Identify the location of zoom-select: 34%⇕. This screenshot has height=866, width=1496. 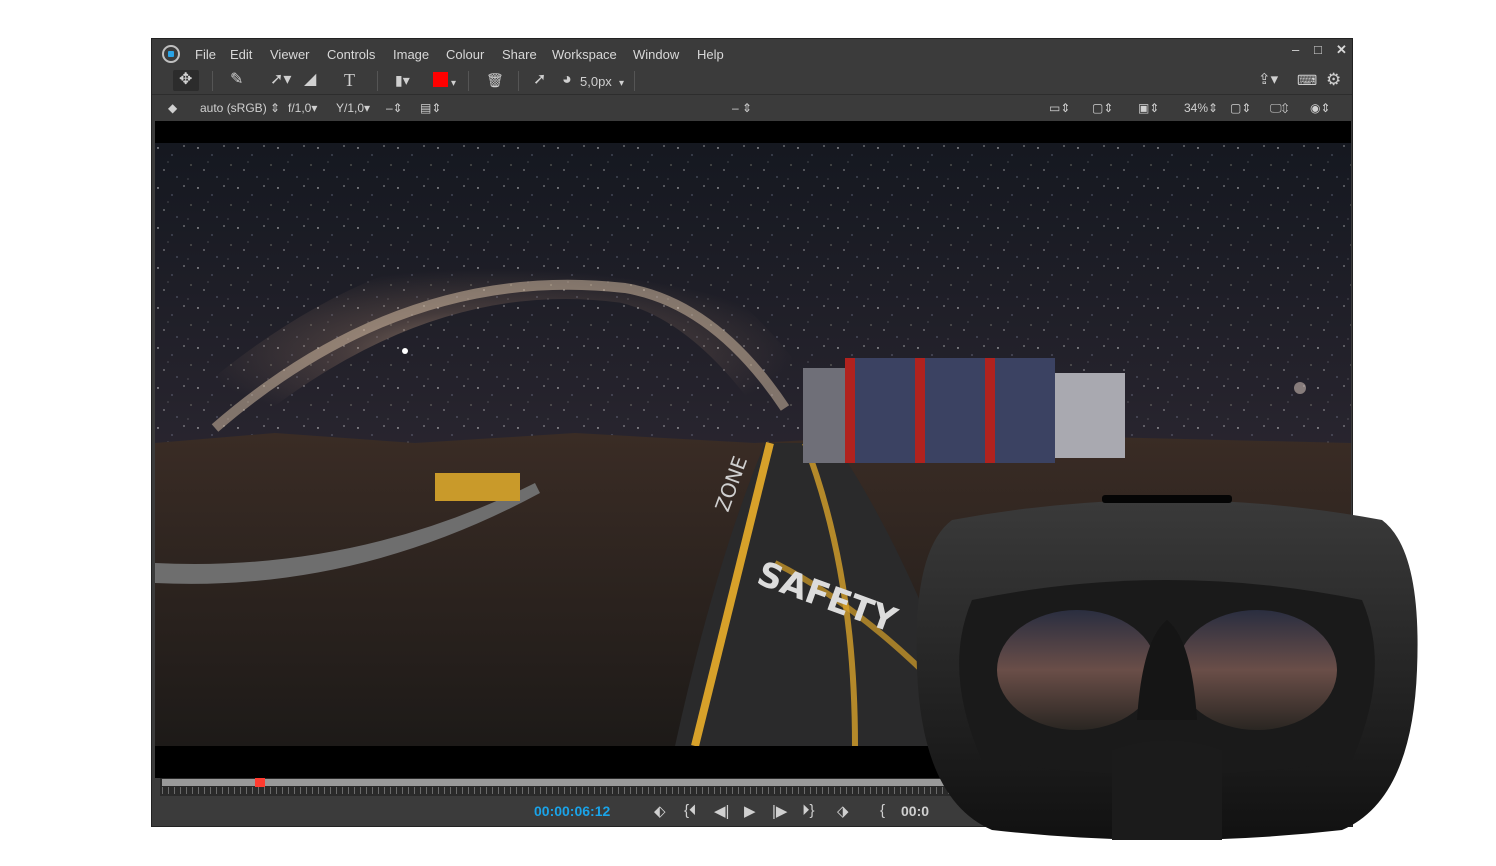
(1201, 108).